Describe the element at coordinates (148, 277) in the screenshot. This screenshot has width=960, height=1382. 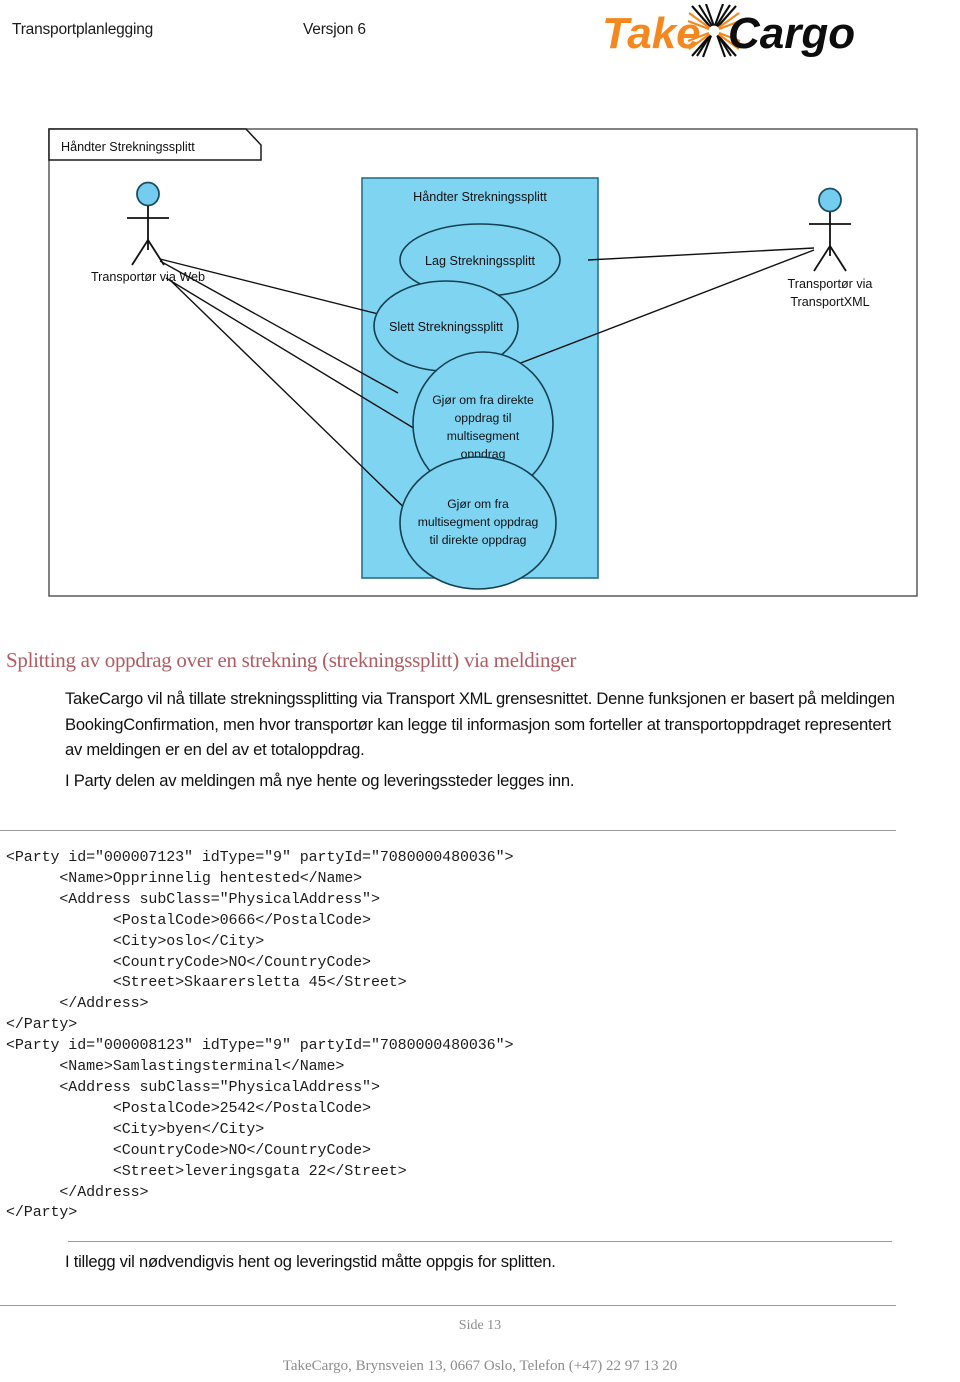
I see `actor-web-label: Transportør via Web` at that location.